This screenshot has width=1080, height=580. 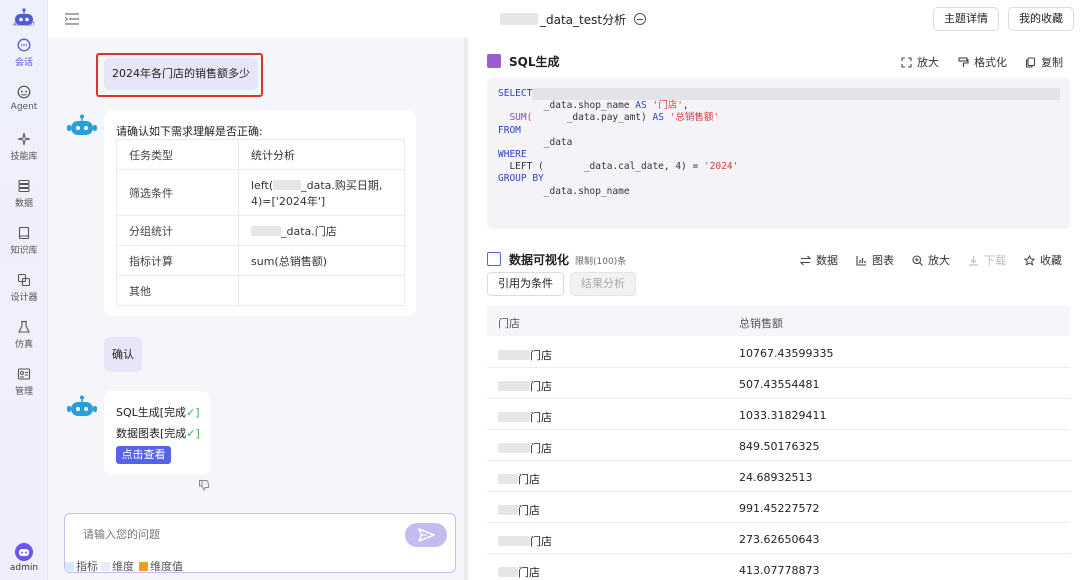 I want to click on format-brush-icon, so click(x=963, y=61).